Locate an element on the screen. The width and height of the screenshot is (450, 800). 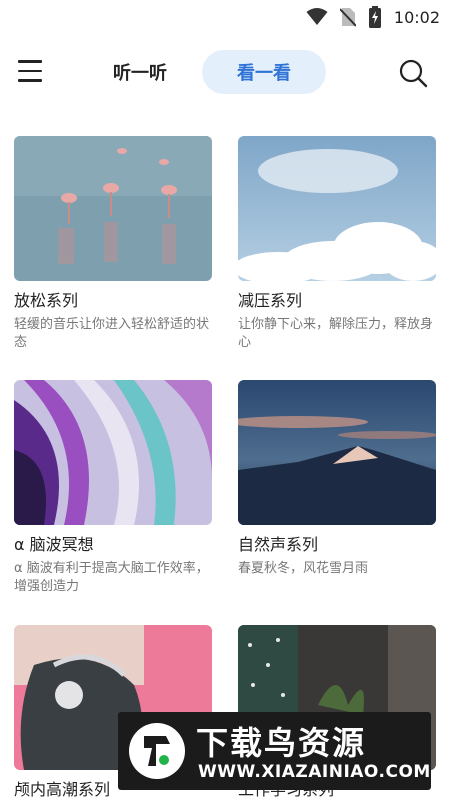
card-alpha-wave: α 脑波冥想 α 脑波有利于提高大脑工作效率，增强创造力 is located at coordinates (113, 488).